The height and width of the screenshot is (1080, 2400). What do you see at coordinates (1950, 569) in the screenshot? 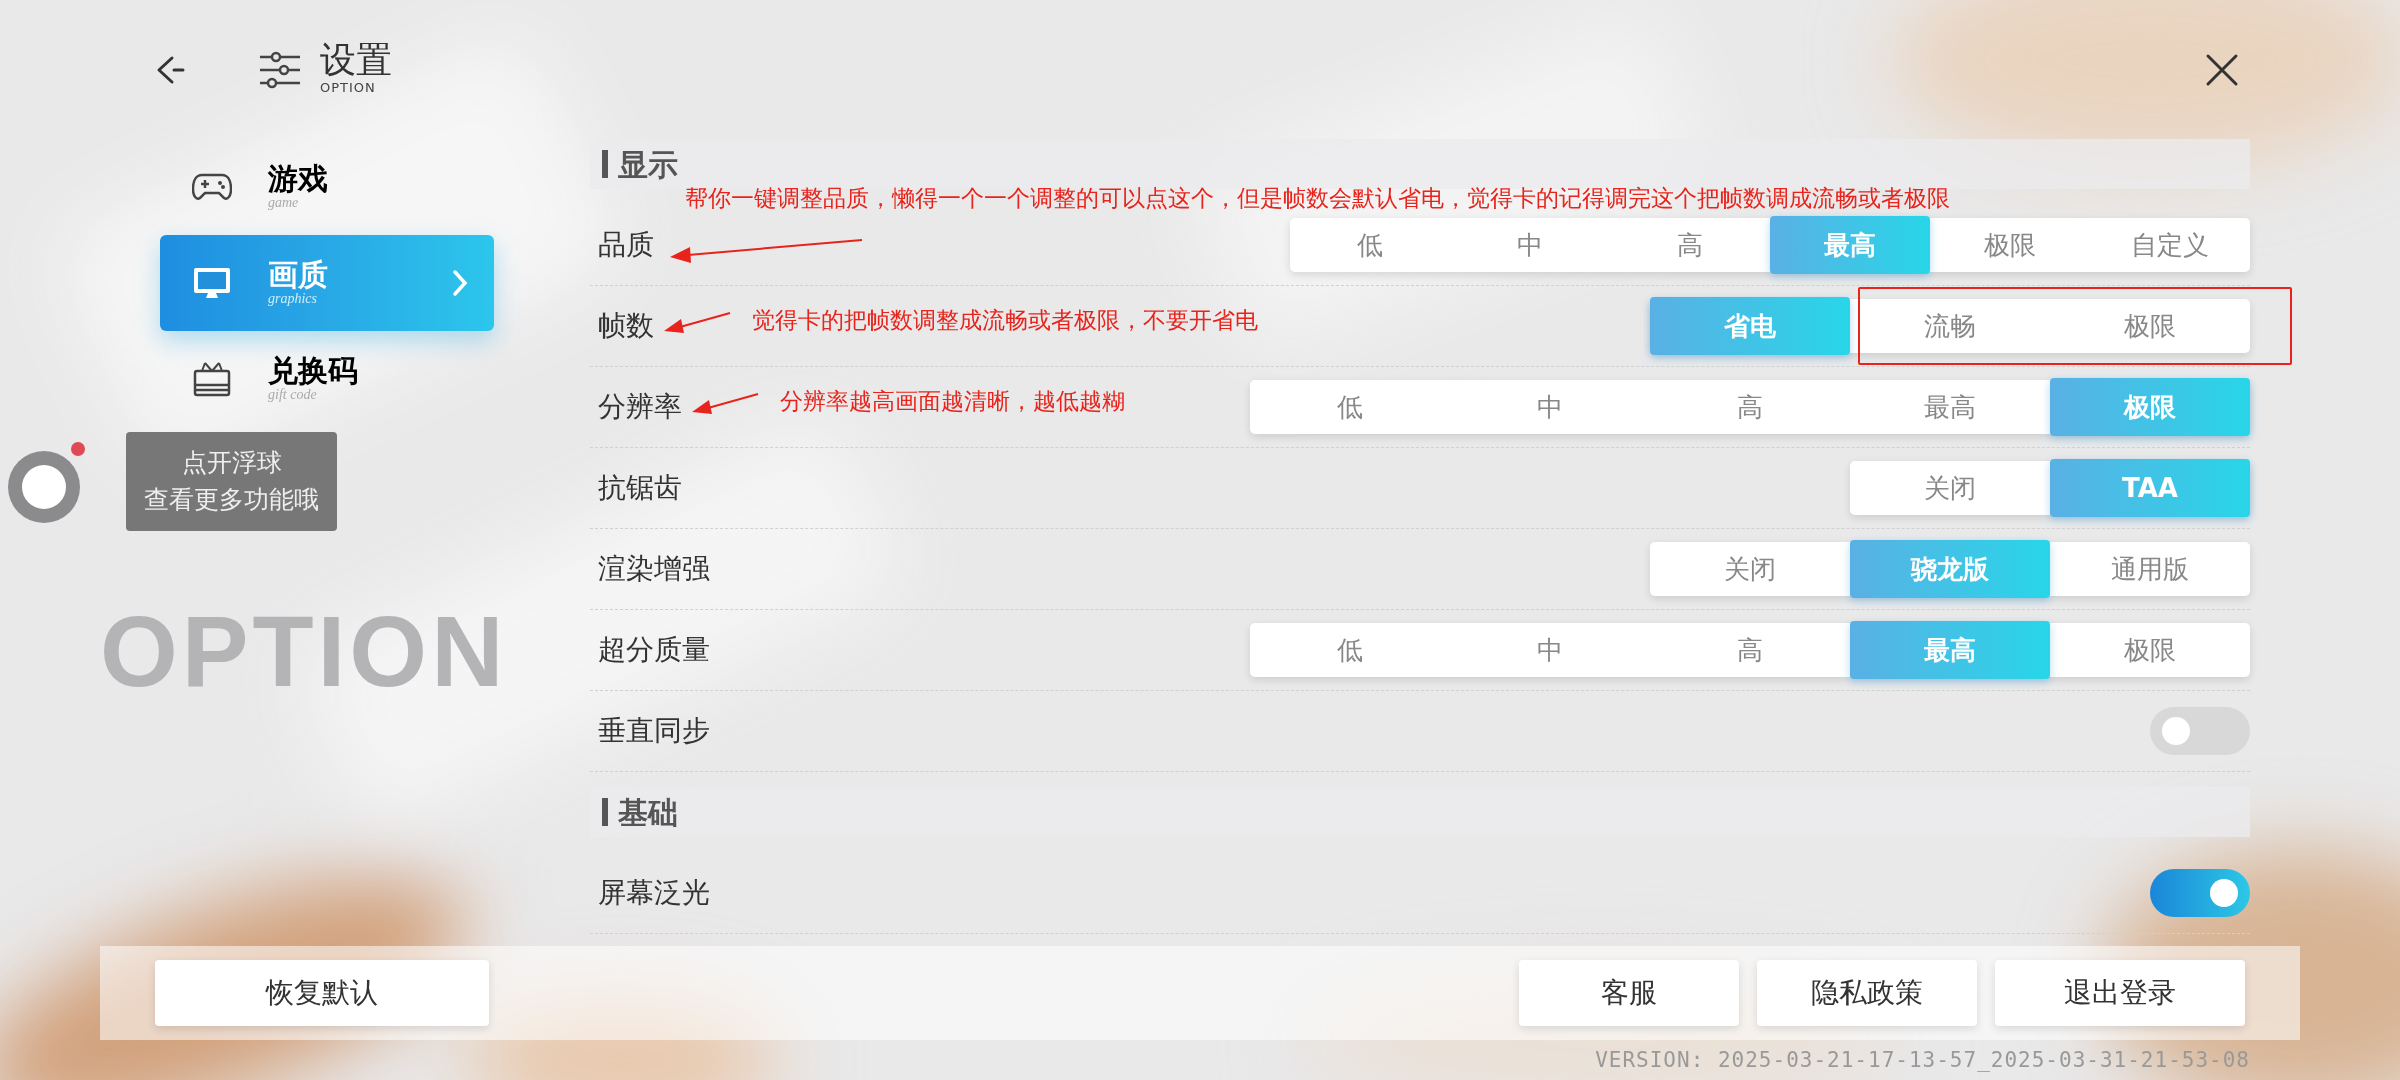
I see `option-tab: 骁龙版` at bounding box center [1950, 569].